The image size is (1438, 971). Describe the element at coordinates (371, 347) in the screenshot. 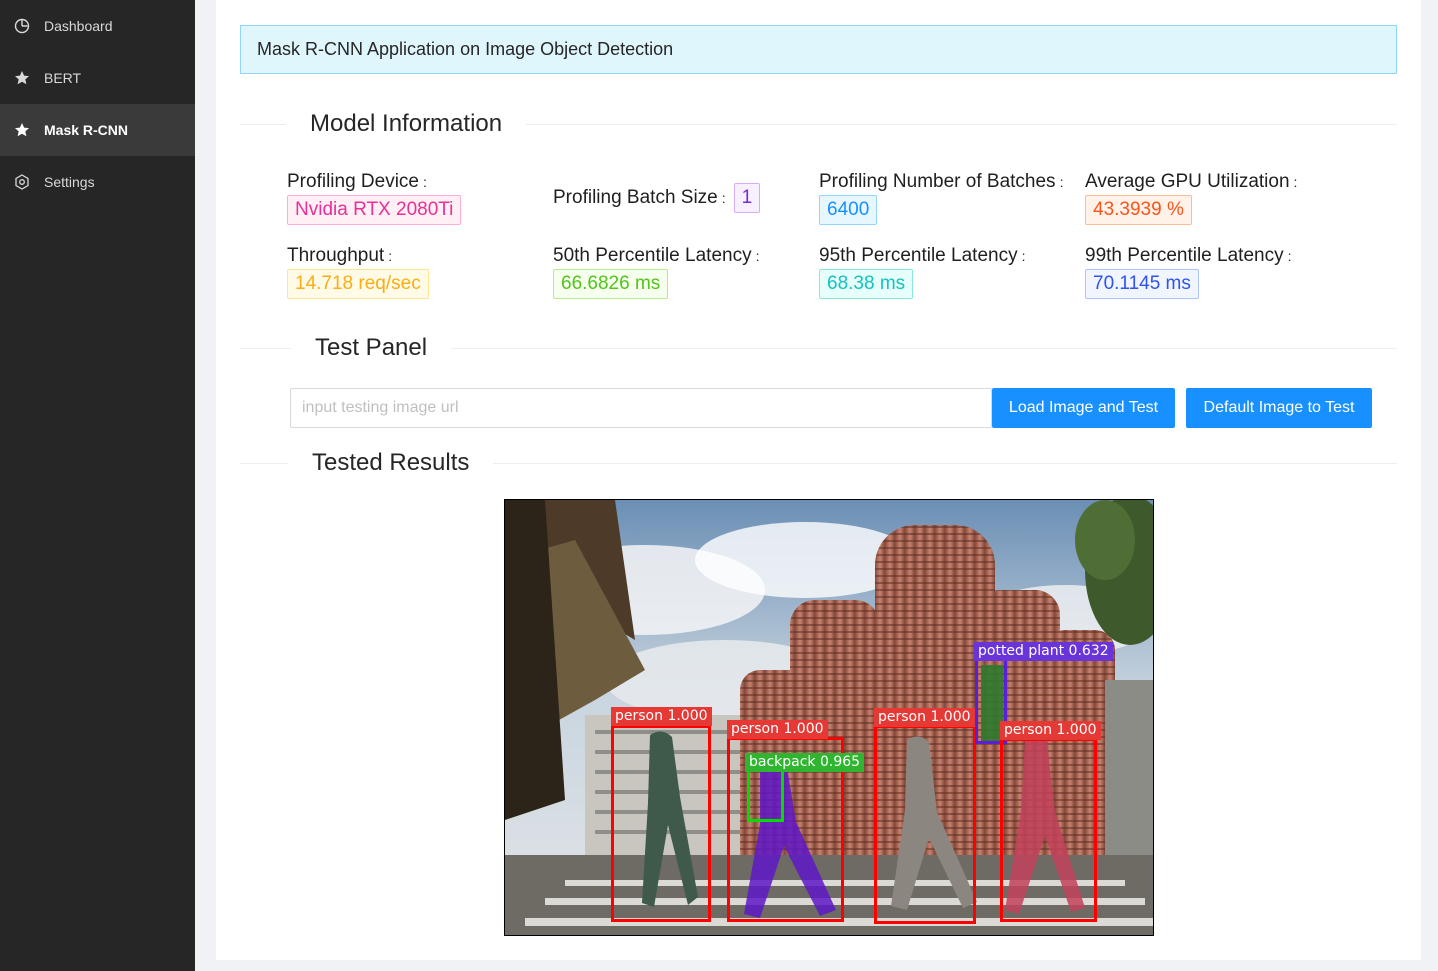

I see `section-title-test-panel: Test Panel` at that location.